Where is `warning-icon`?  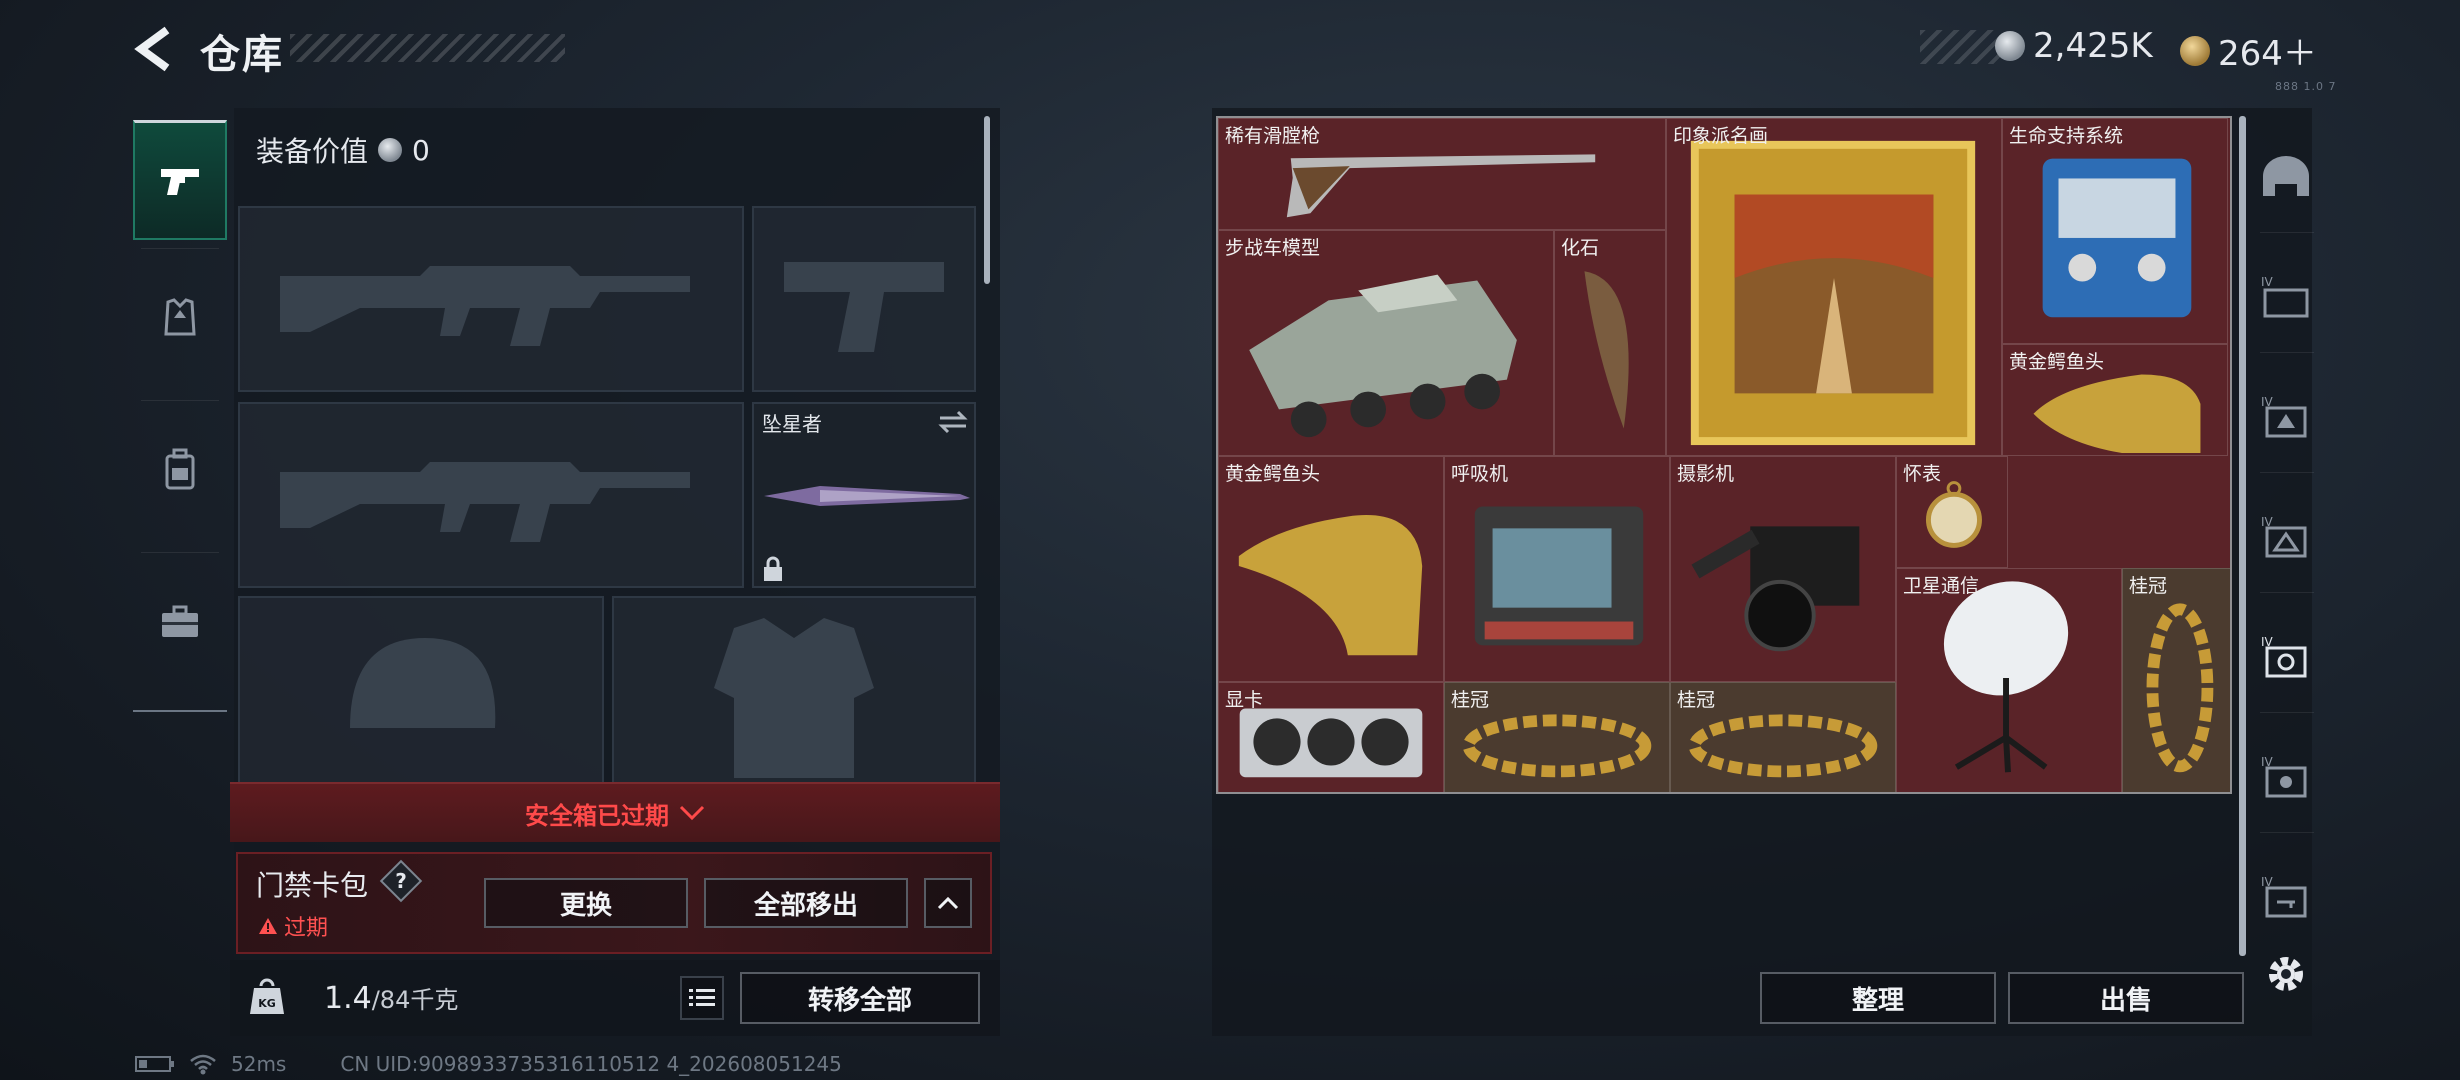
warning-icon is located at coordinates (268, 926).